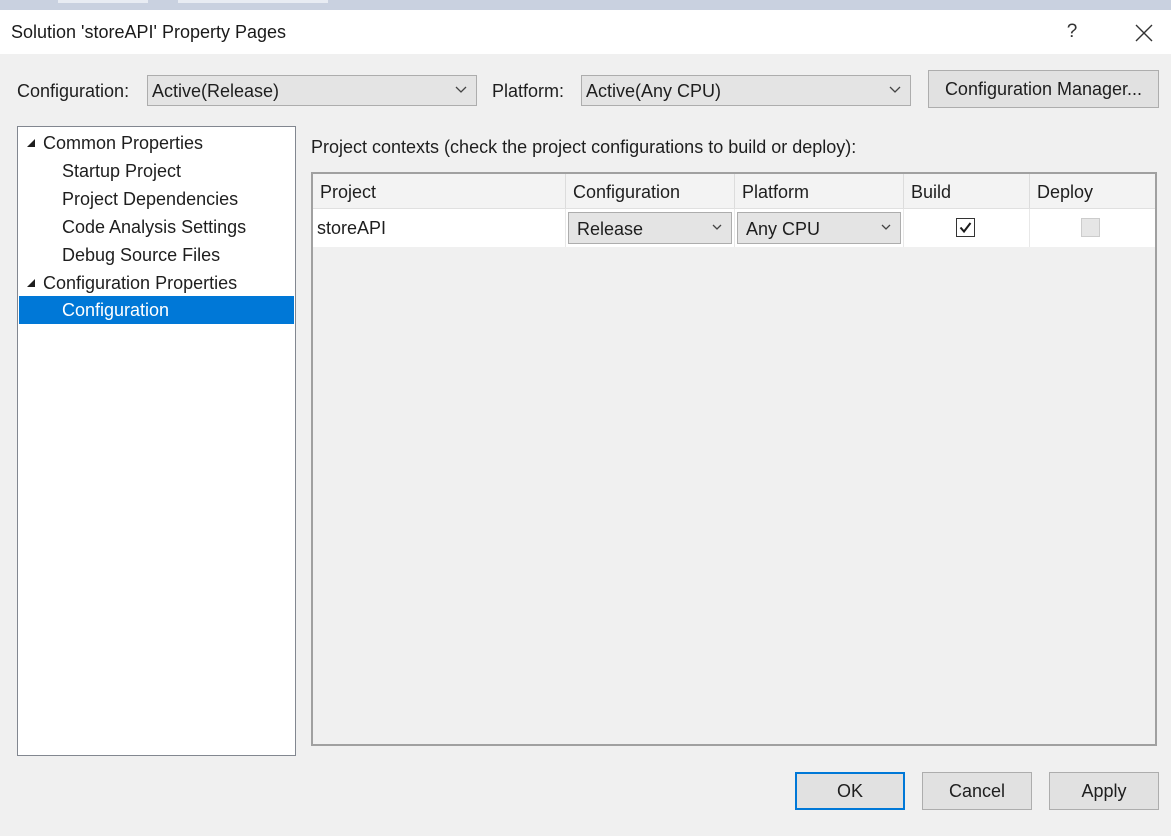  I want to click on column-header-label: Project, so click(348, 192).